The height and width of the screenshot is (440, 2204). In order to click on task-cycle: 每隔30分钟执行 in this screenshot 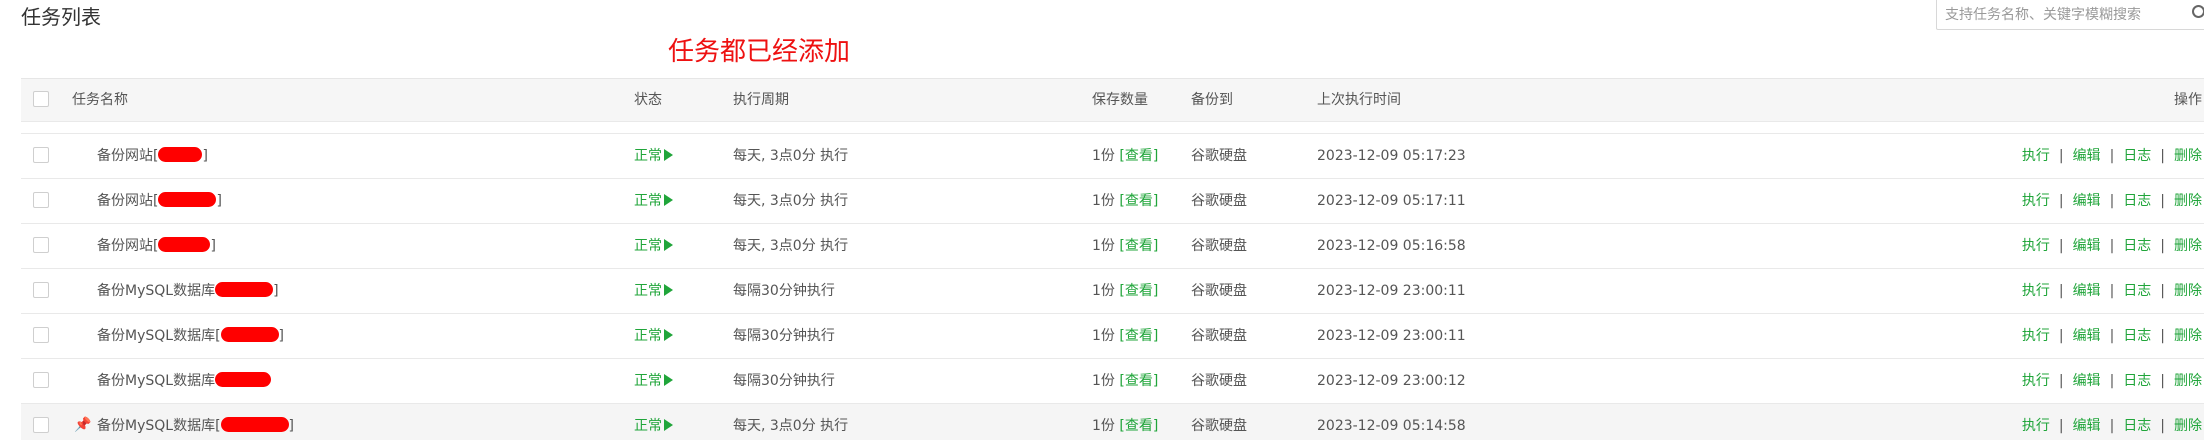, I will do `click(784, 291)`.